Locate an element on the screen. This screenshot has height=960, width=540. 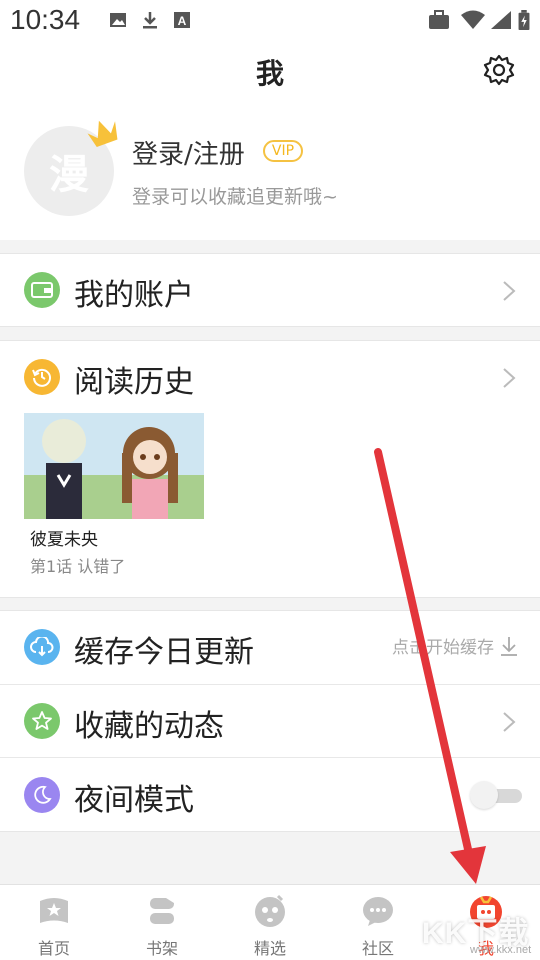
download-arrow-icon is located at coordinates (509, 646).